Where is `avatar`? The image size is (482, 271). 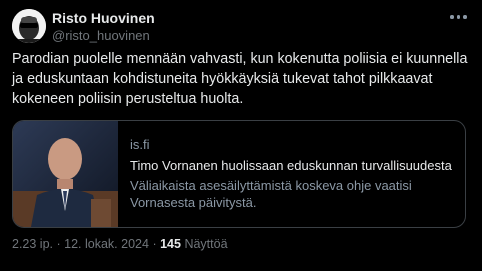
avatar is located at coordinates (29, 26).